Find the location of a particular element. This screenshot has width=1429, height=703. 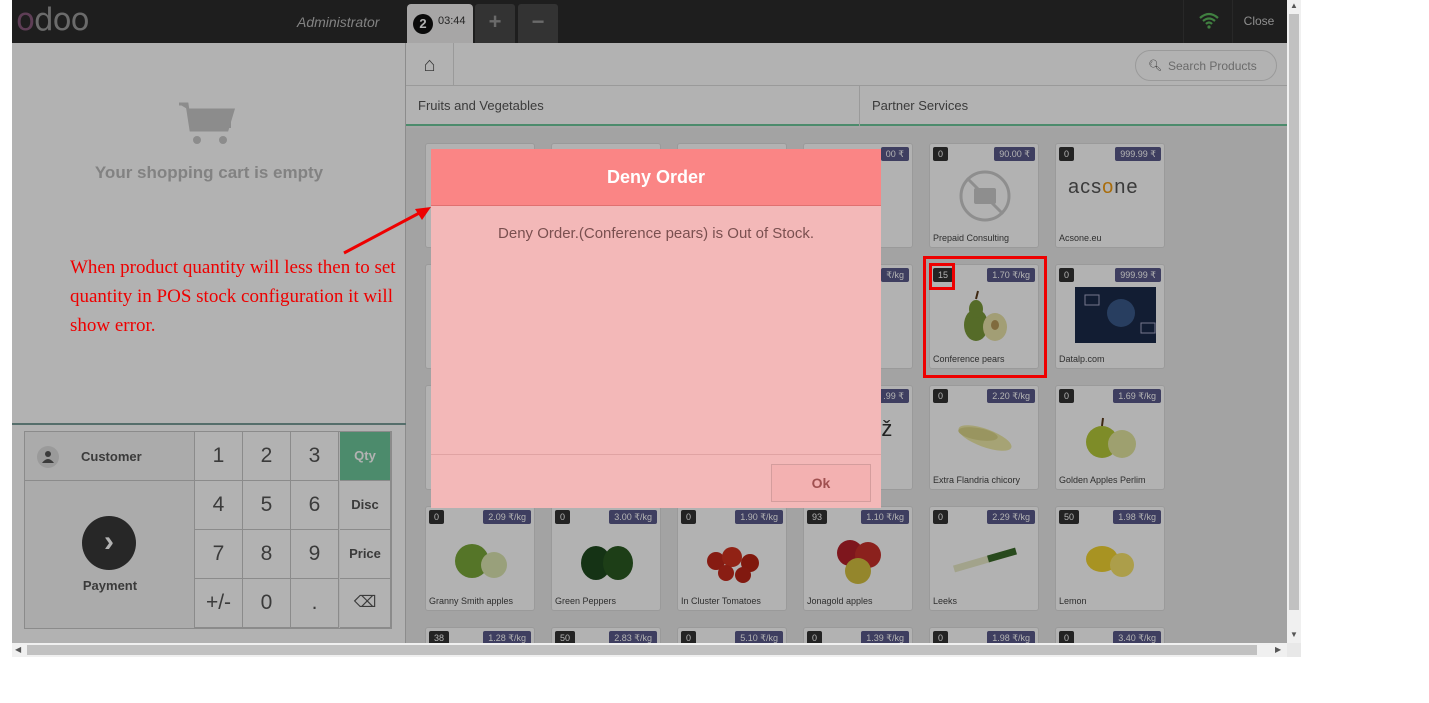

vertical-scrollbar: ▲ ▼ is located at coordinates (1294, 321).